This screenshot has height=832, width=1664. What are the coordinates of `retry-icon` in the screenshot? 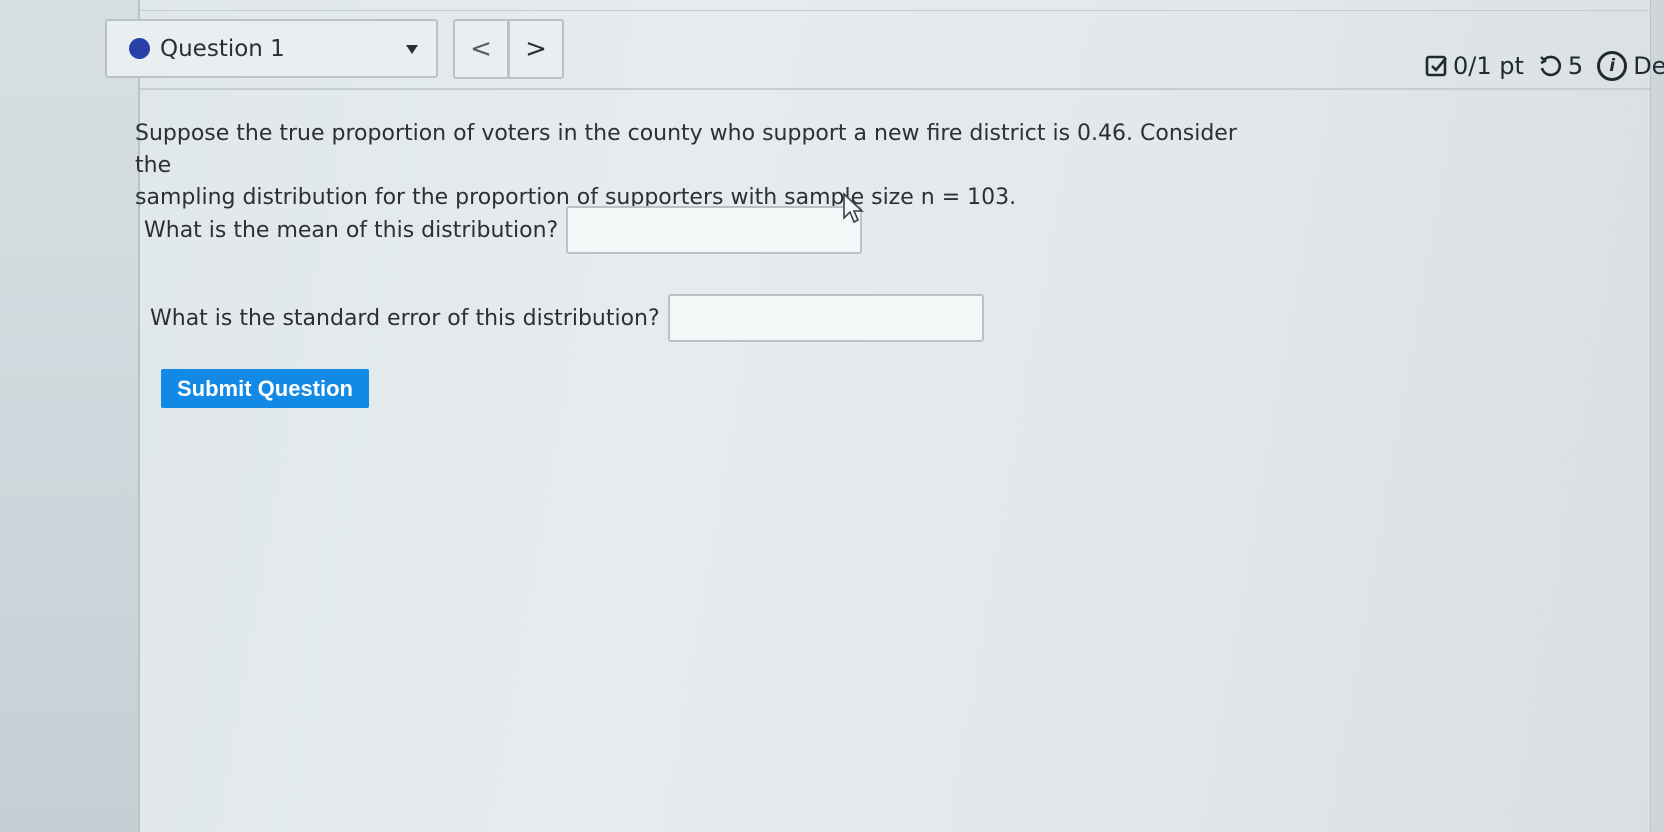 It's located at (1550, 66).